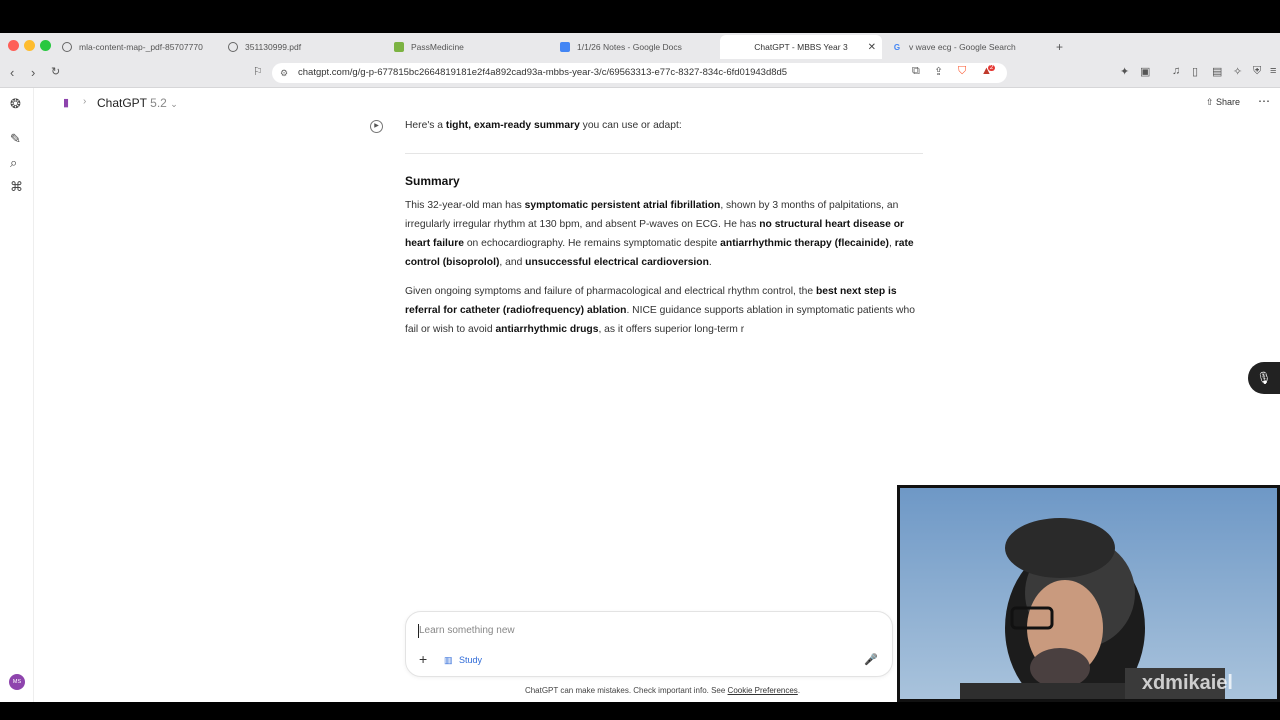  I want to click on forward-icon: ›, so click(33, 72).